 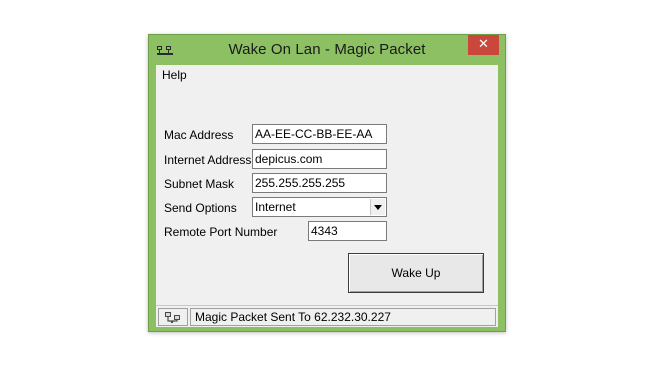 I want to click on status-icon-cell, so click(x=173, y=317).